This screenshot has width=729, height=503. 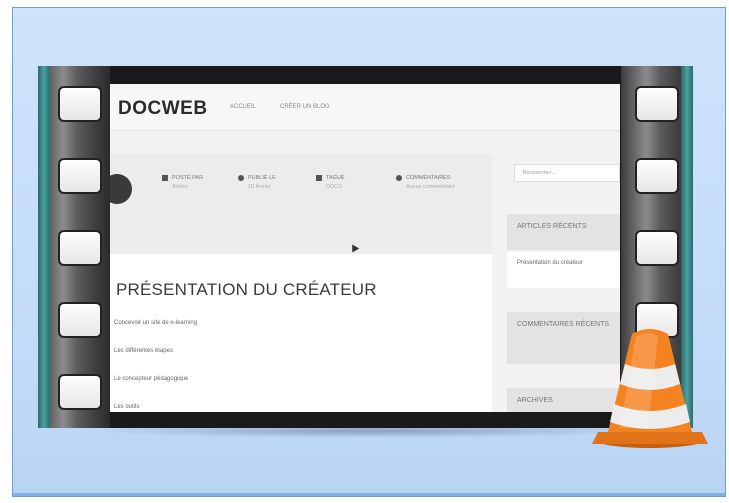 I want to click on article-line: Le concepteur pédagogique, so click(x=151, y=379).